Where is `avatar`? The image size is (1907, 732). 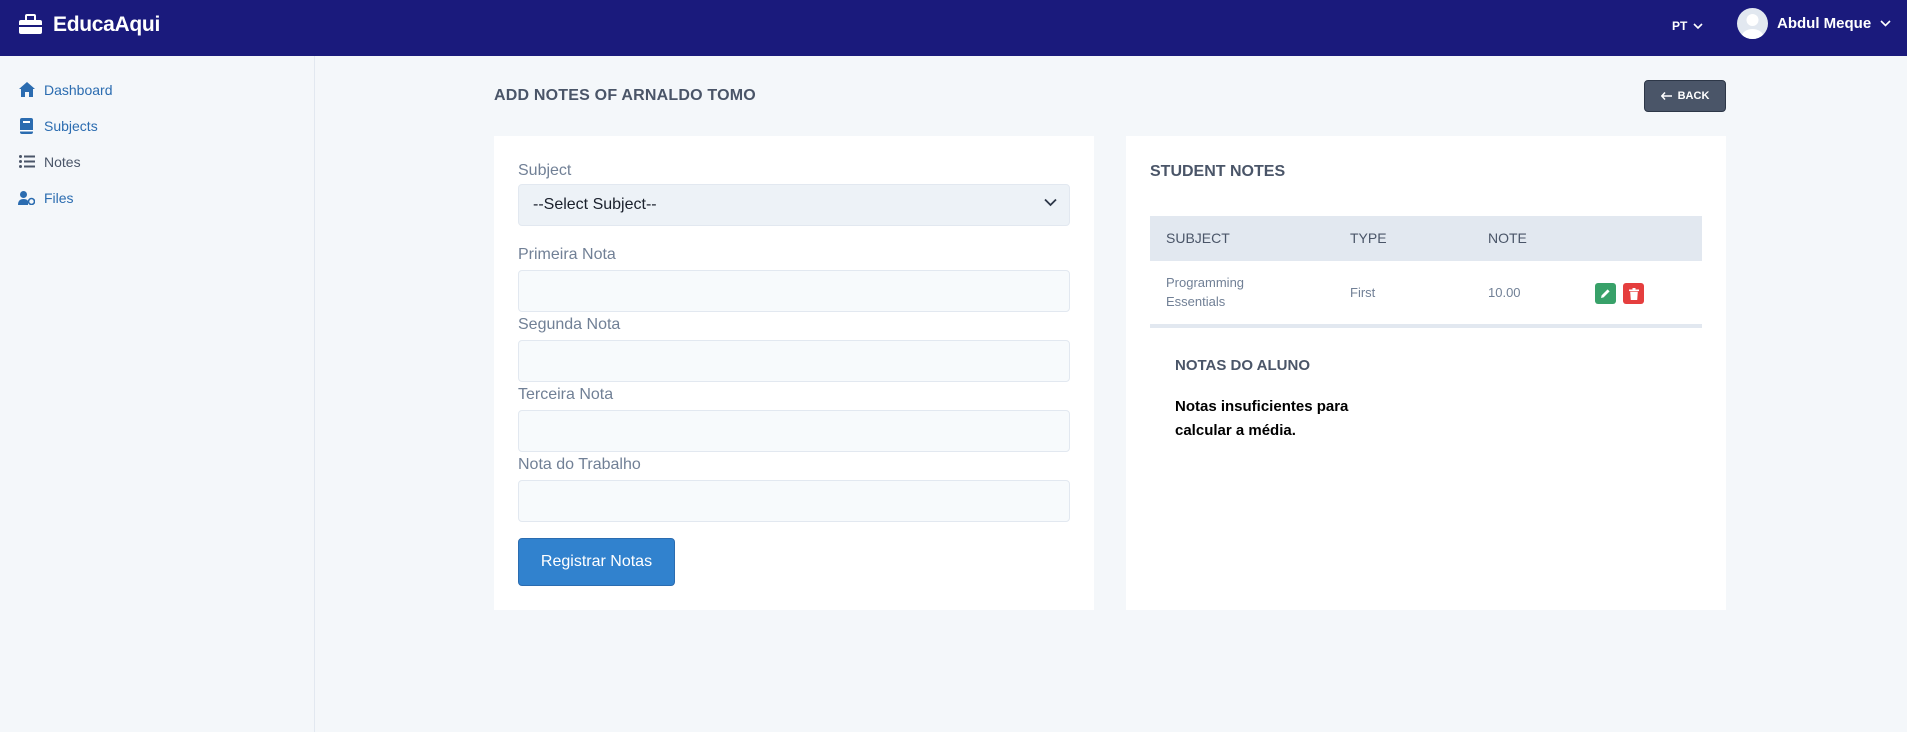
avatar is located at coordinates (1752, 23).